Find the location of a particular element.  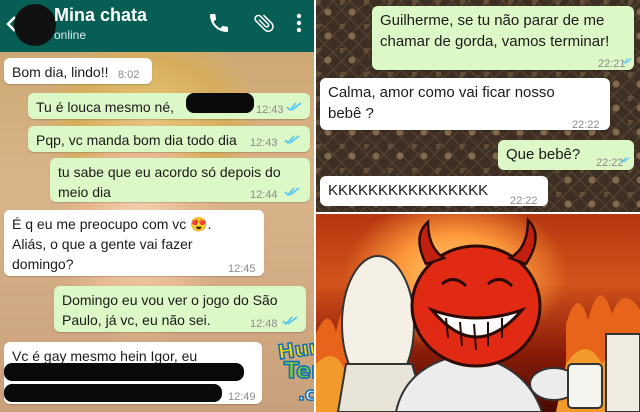

message-text-line: bebê ? is located at coordinates (351, 113).